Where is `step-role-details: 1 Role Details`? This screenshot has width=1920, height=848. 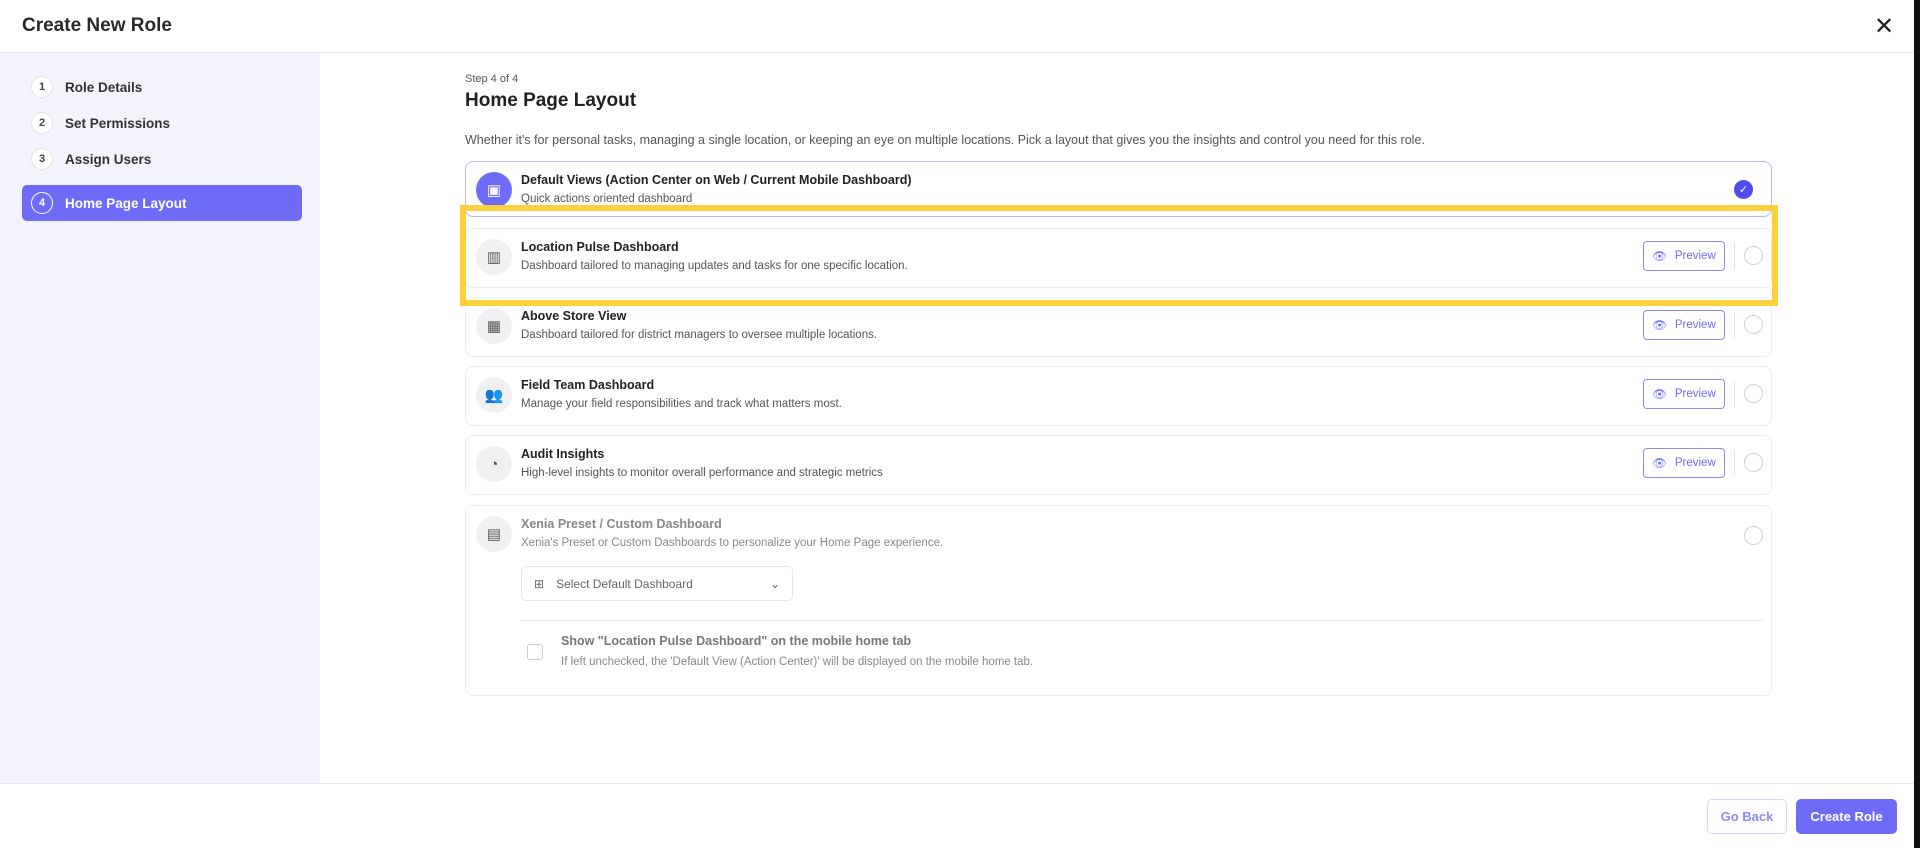
step-role-details: 1 Role Details is located at coordinates (162, 87).